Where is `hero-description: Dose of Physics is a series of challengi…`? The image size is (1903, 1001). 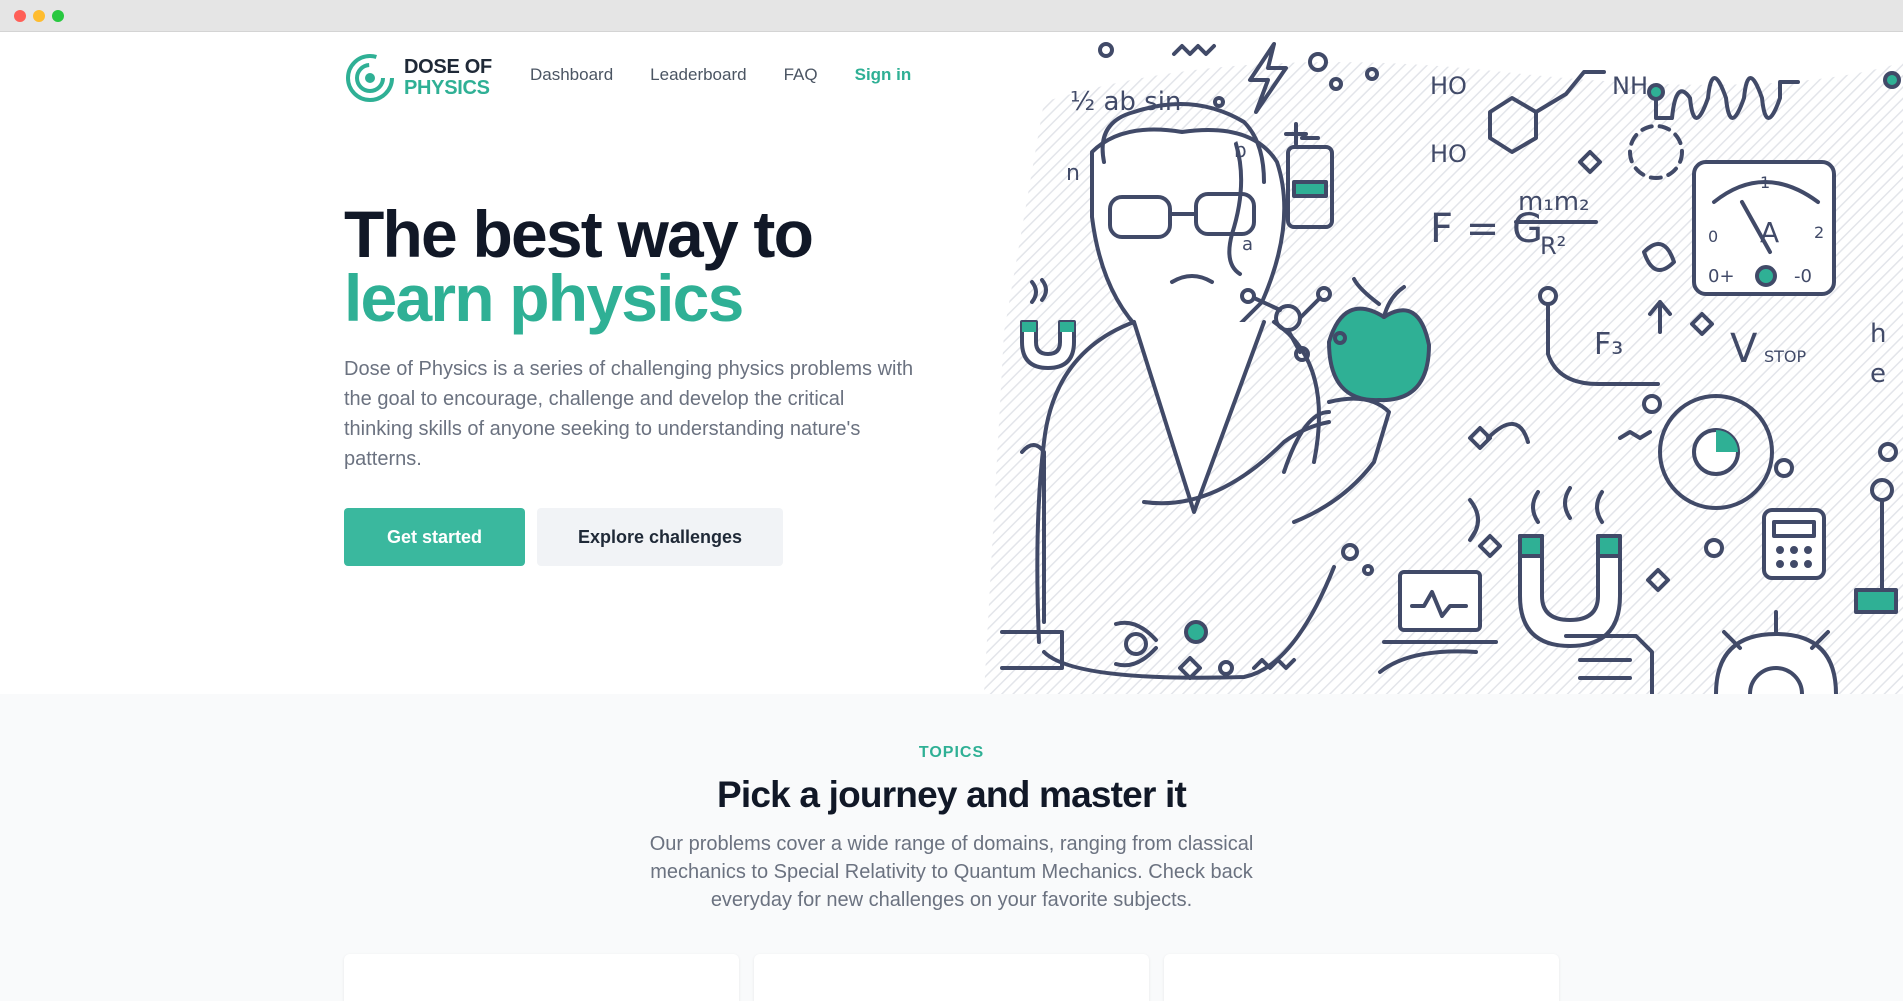 hero-description: Dose of Physics is a series of challengi… is located at coordinates (629, 414).